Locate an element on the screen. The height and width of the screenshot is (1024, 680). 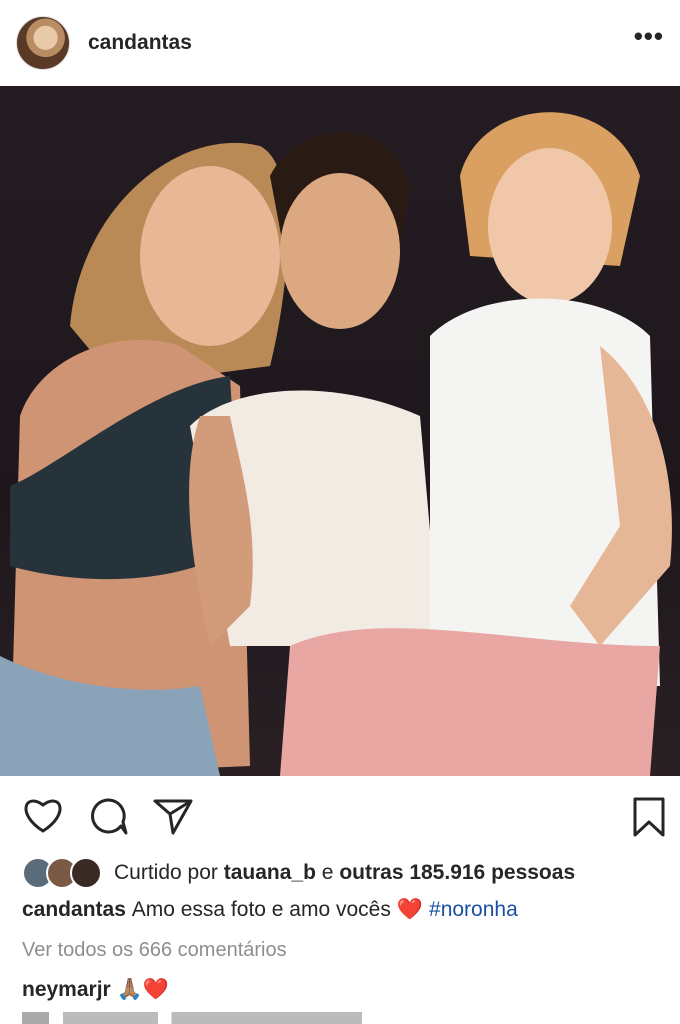
heart-icon is located at coordinates (43, 817).